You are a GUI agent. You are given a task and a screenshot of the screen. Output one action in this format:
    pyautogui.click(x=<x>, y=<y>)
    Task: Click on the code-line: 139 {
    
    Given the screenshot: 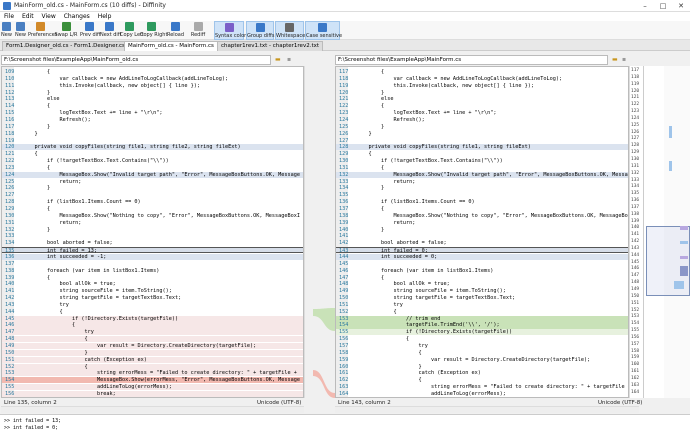 What is the action you would take?
    pyautogui.click(x=152, y=278)
    